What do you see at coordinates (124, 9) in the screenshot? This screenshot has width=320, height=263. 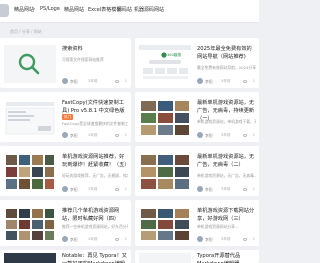 I see `nav-item-5: 源码站` at bounding box center [124, 9].